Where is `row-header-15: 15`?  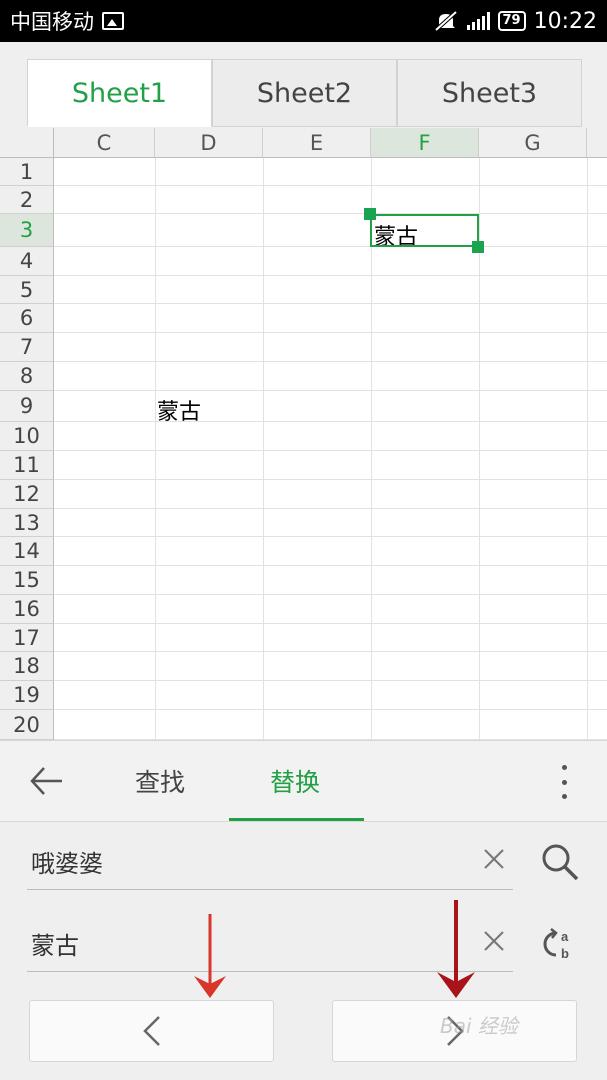 row-header-15: 15 is located at coordinates (27, 580).